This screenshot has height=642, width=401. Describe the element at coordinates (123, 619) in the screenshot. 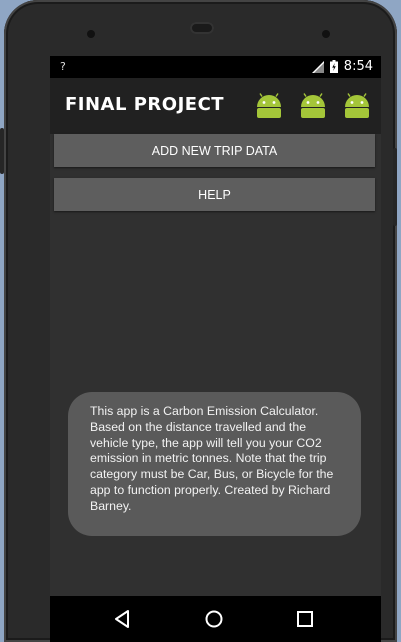

I see `back-icon` at that location.